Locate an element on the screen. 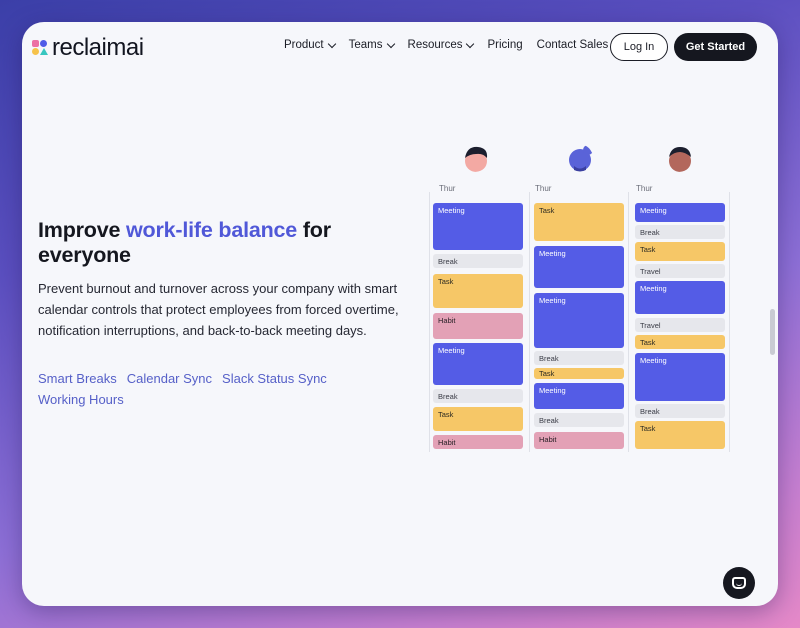 This screenshot has width=800, height=628. nav-product: Product is located at coordinates (310, 45).